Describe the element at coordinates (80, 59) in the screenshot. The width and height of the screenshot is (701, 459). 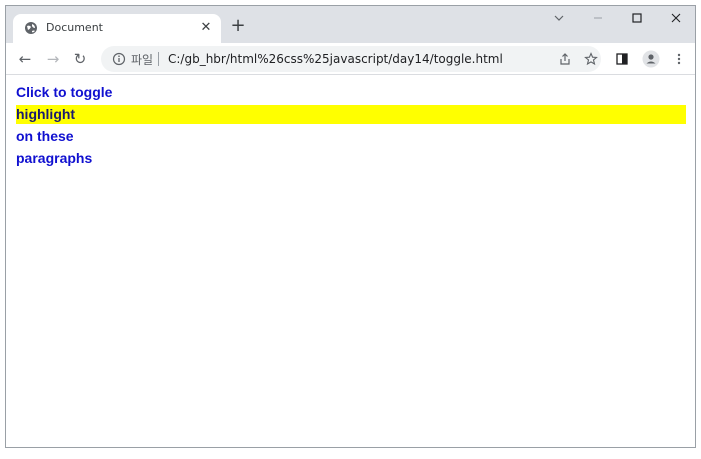
I see `reload-button: ↻` at that location.